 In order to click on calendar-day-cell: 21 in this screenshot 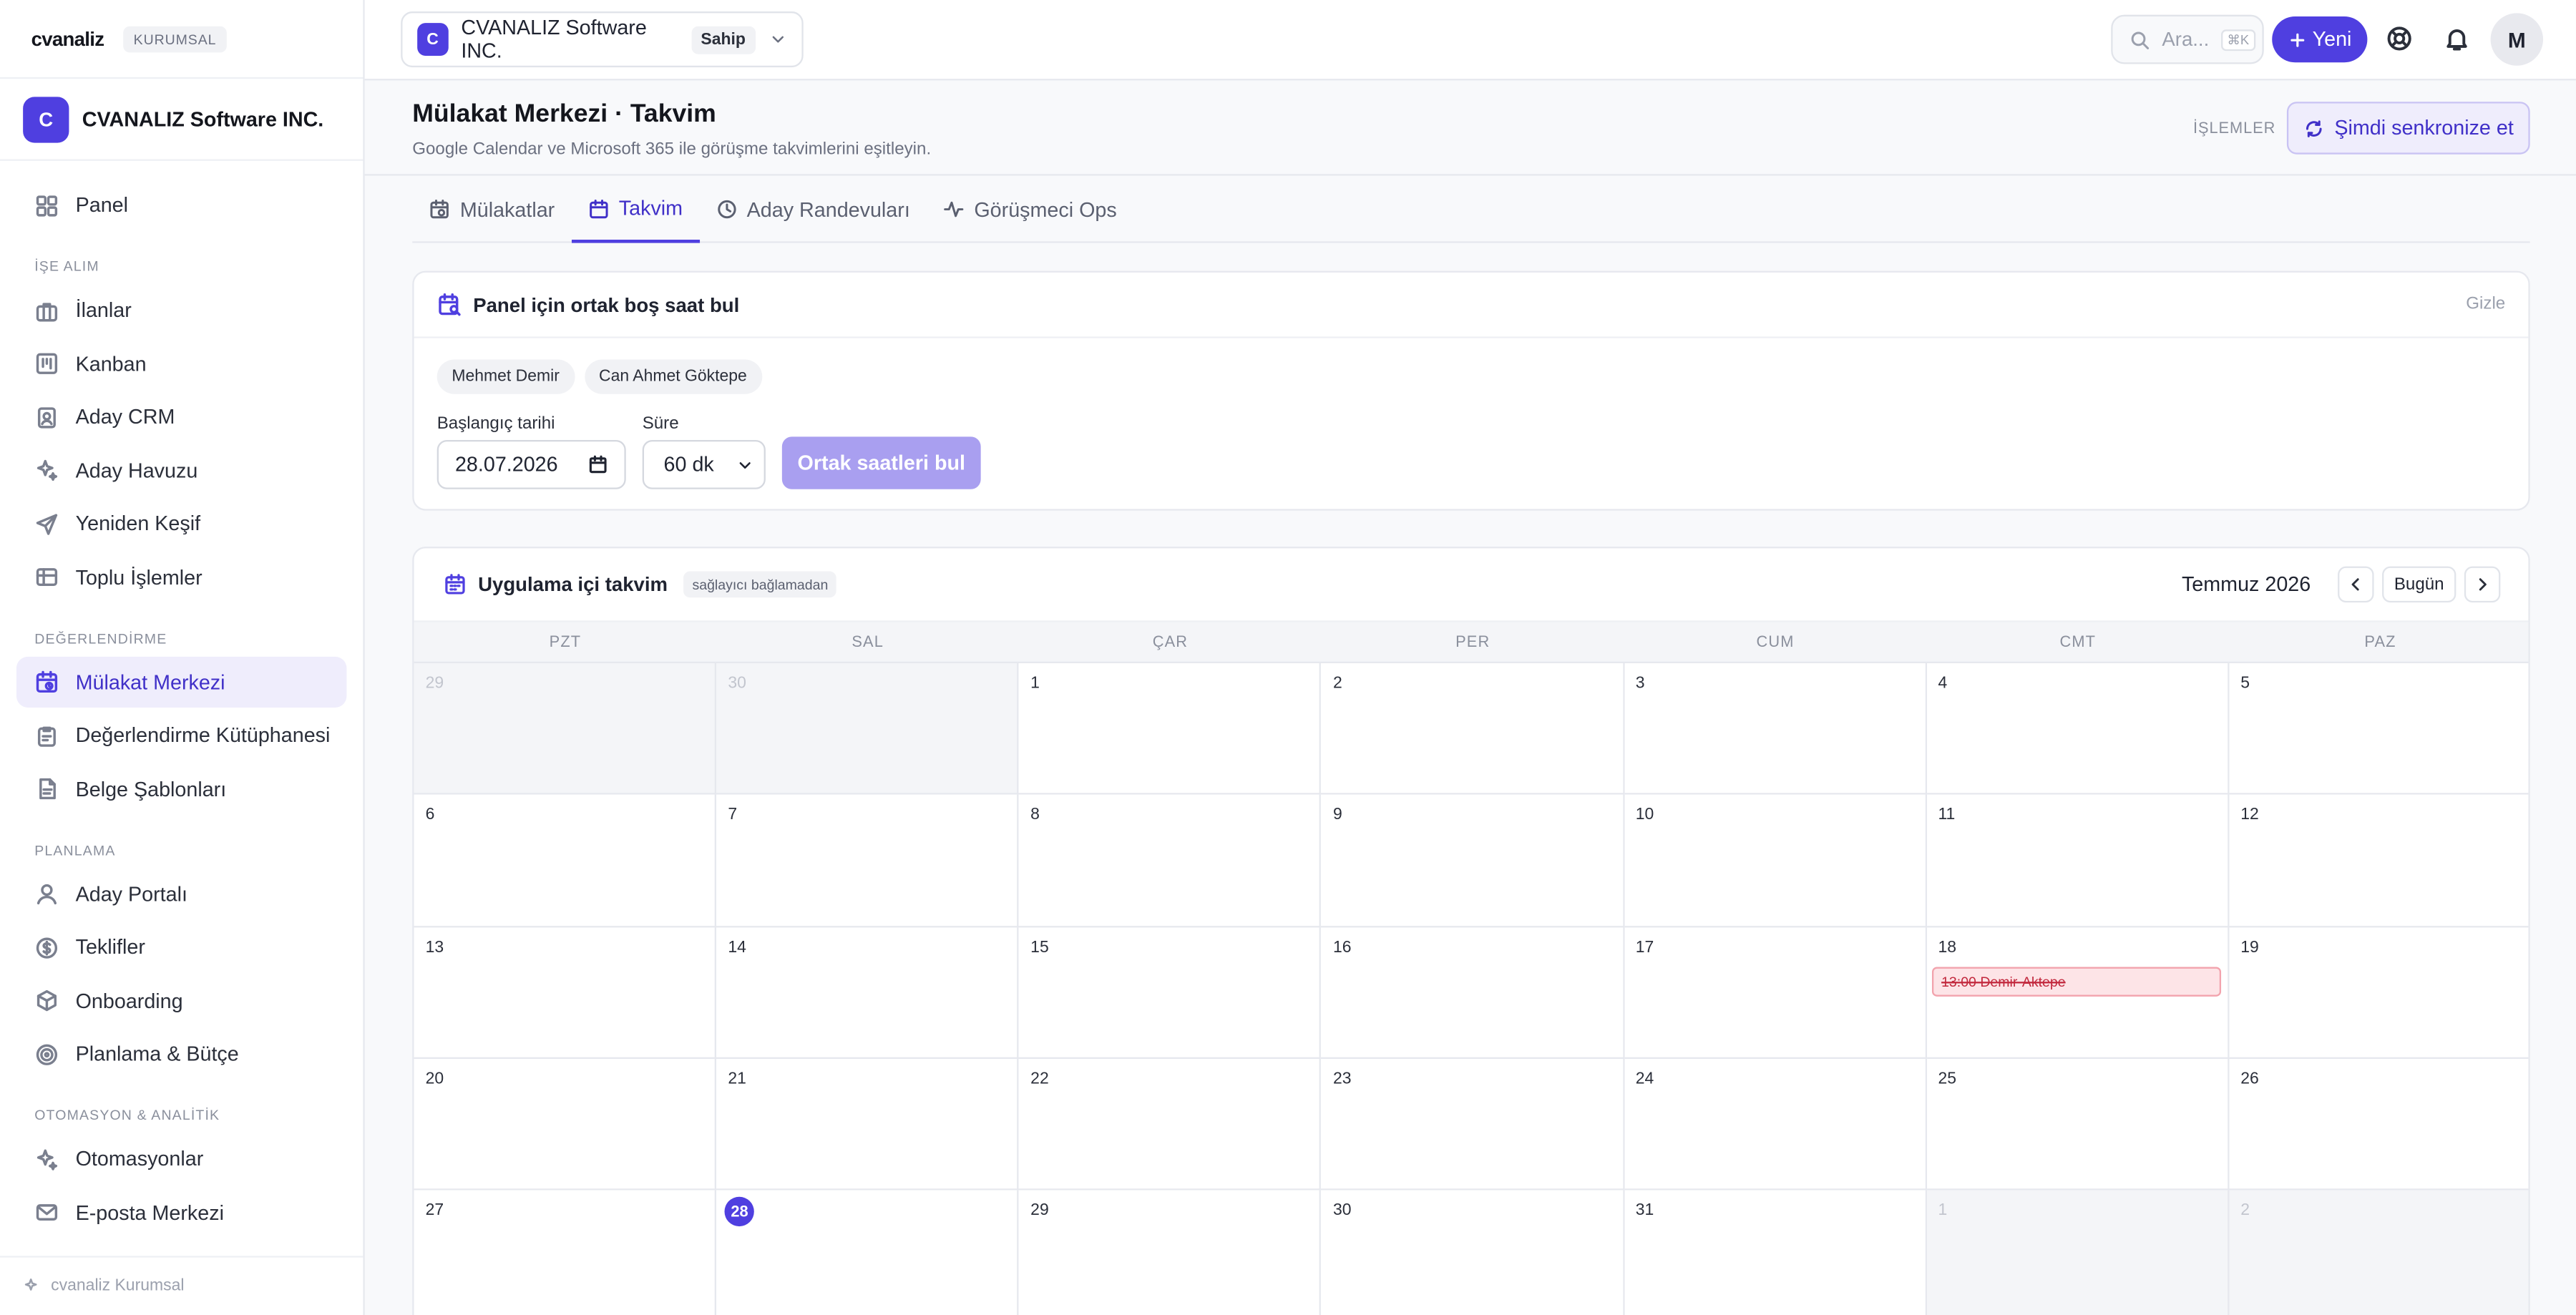, I will do `click(868, 1125)`.